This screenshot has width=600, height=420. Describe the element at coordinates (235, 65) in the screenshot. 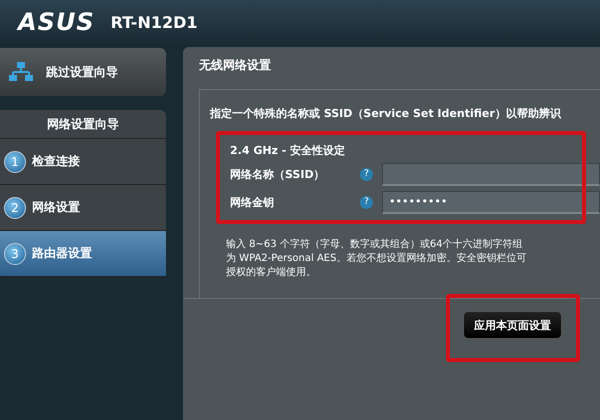

I see `panel-title: 无线网络设置` at that location.